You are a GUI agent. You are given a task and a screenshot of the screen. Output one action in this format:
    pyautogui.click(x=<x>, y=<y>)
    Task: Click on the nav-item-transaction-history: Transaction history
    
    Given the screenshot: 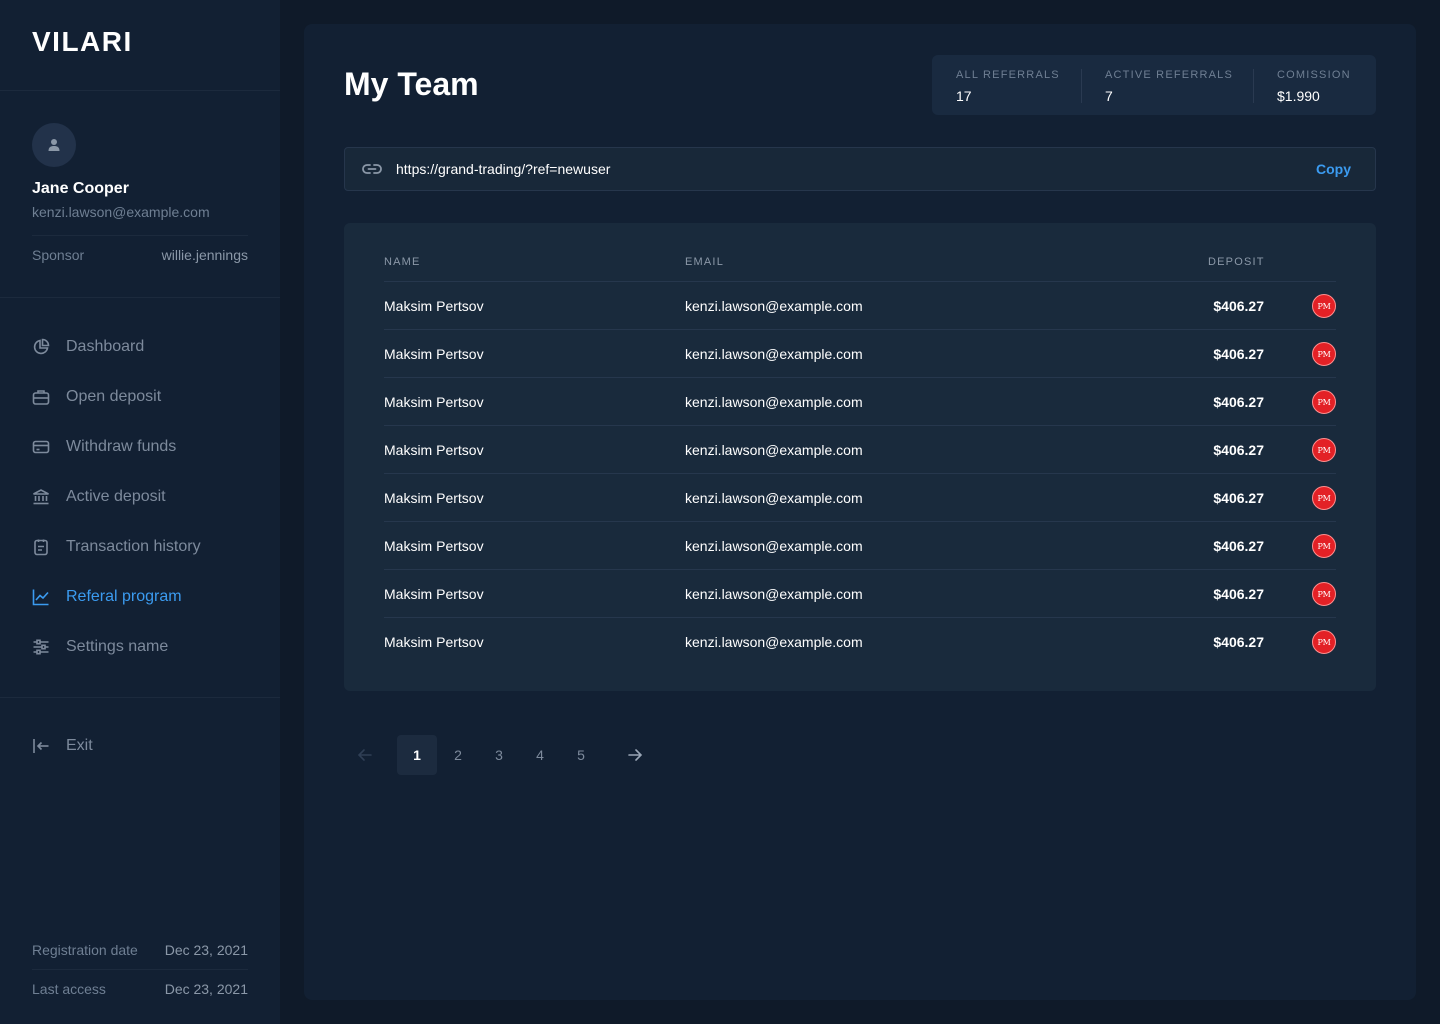 What is the action you would take?
    pyautogui.click(x=140, y=547)
    